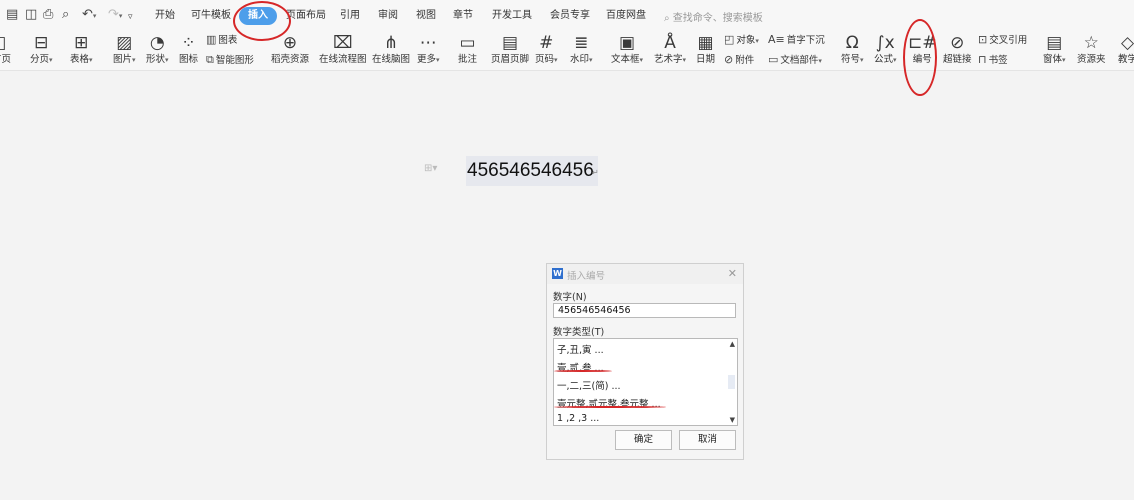 This screenshot has height=500, width=1134. Describe the element at coordinates (188, 43) in the screenshot. I see `icons-grid-icon: ⁘` at that location.